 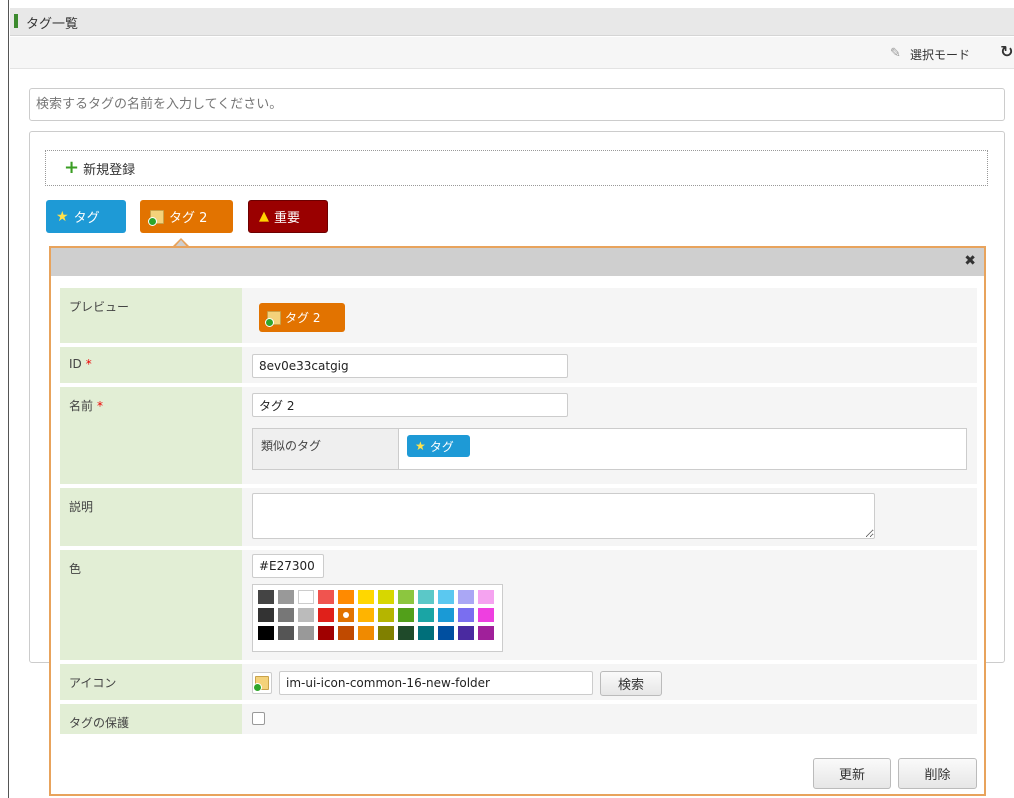 I want to click on color-palette, so click(x=377, y=618).